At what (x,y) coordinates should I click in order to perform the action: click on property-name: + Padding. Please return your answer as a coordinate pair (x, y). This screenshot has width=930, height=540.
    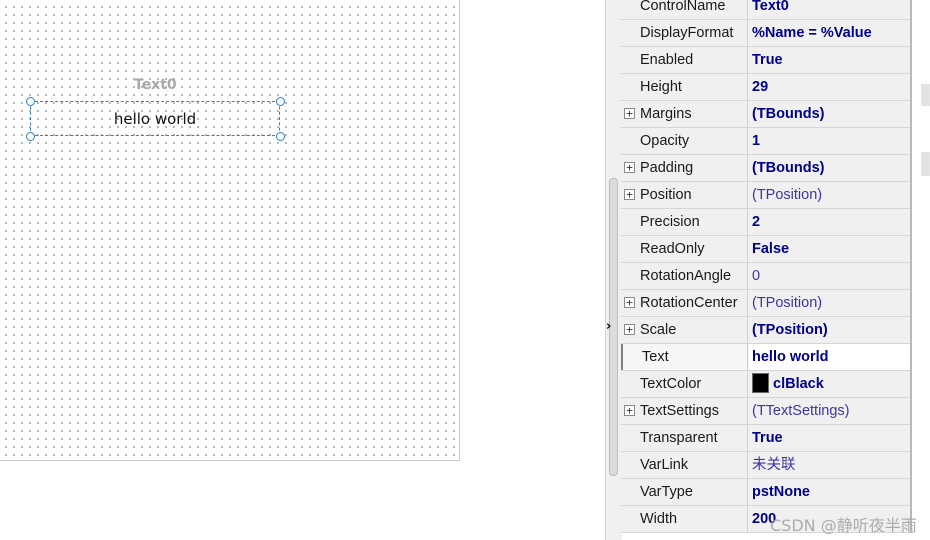
    Looking at the image, I should click on (684, 168).